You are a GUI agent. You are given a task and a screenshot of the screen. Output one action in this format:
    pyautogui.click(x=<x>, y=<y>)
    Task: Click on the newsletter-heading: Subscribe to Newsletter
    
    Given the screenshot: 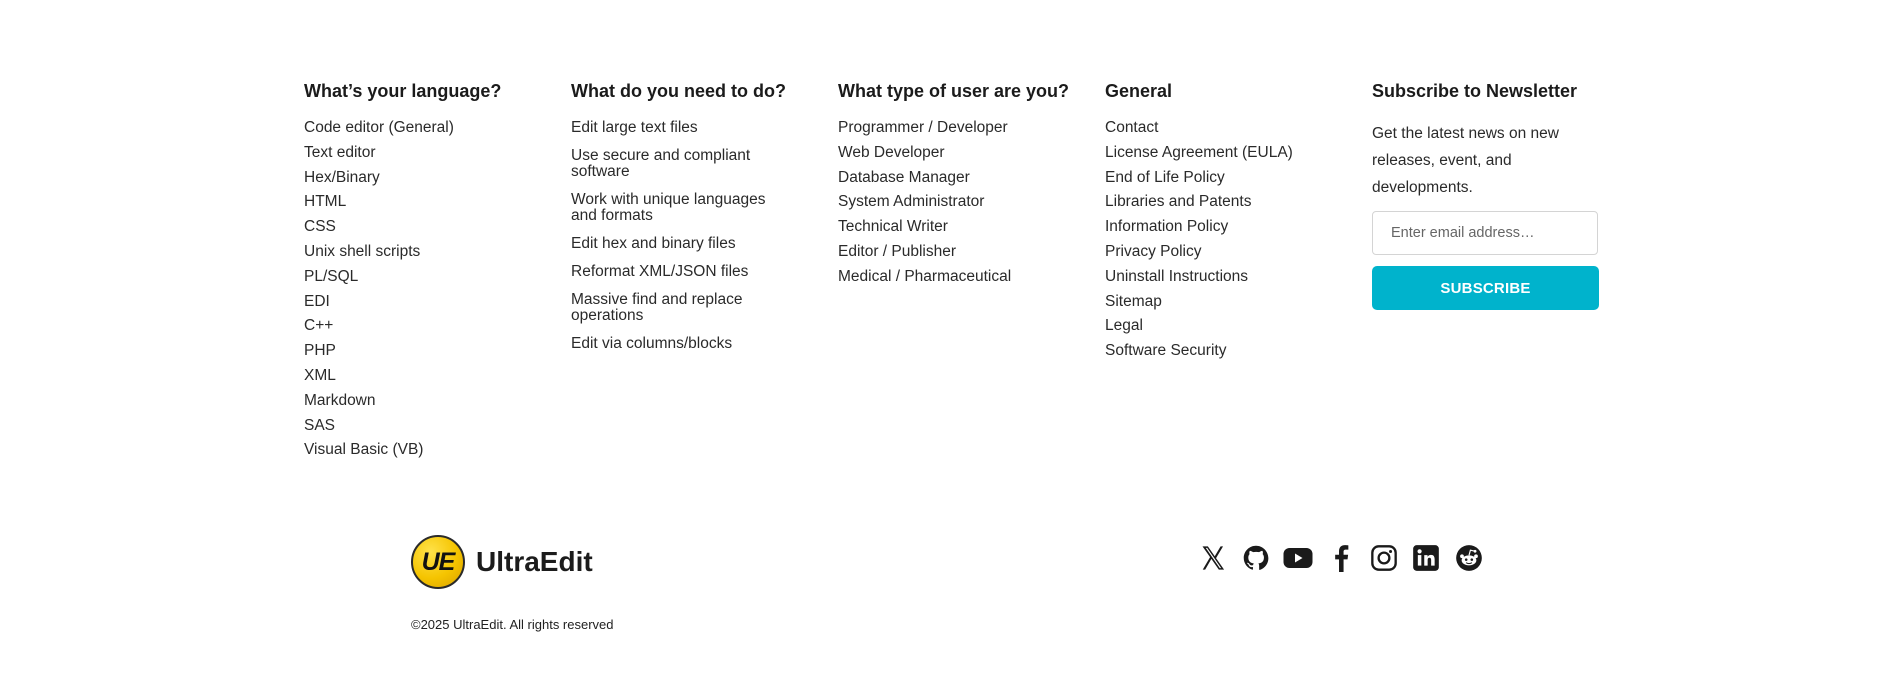 What is the action you would take?
    pyautogui.click(x=1475, y=91)
    